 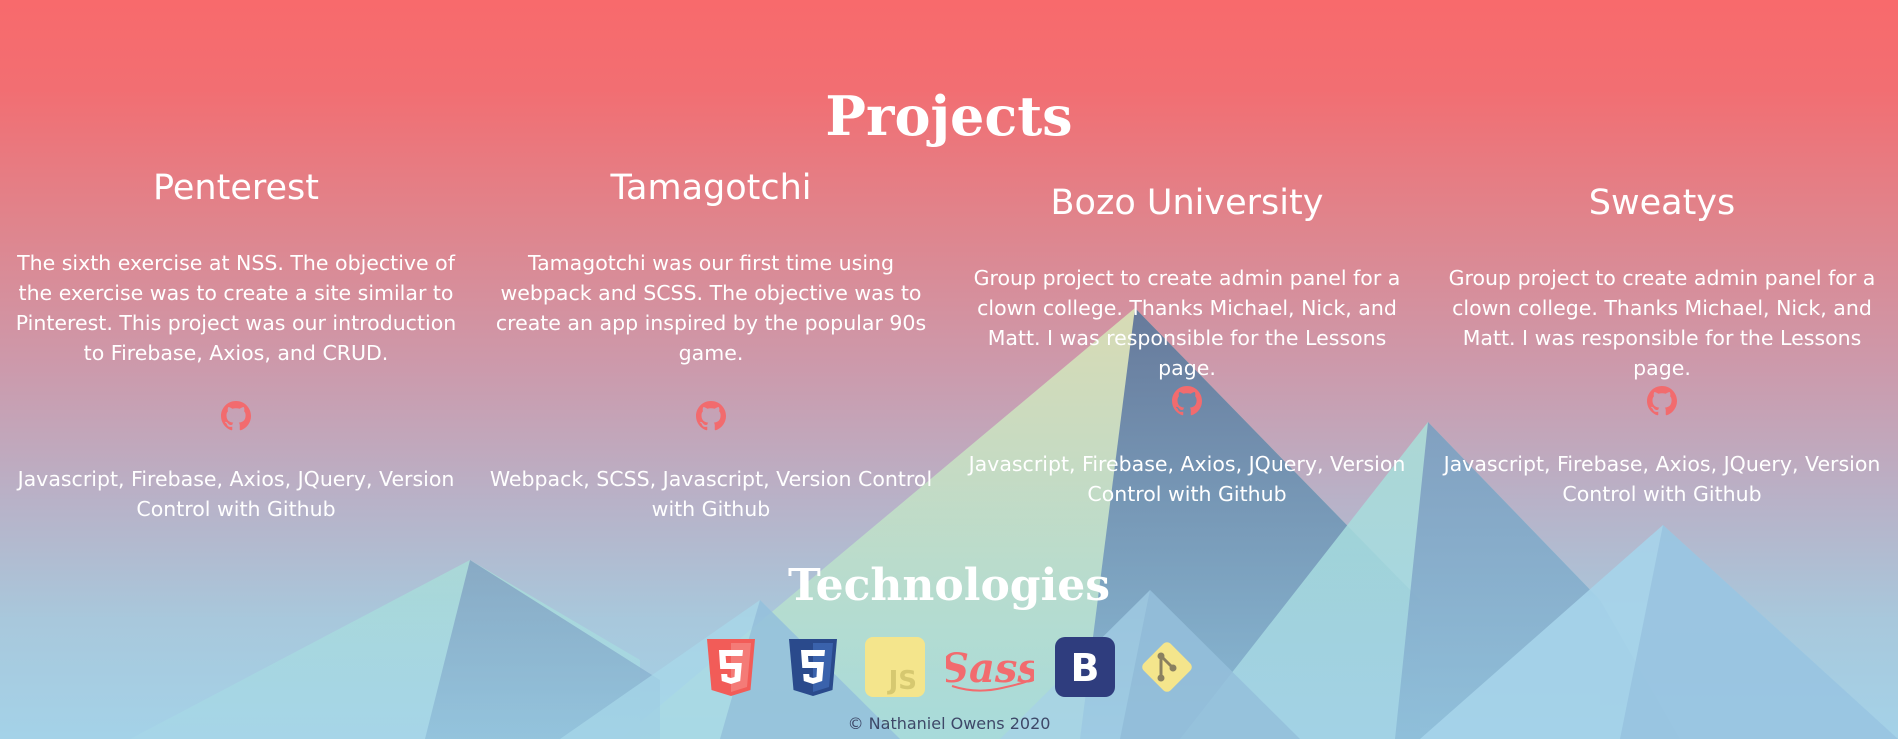 I want to click on css3-icon, so click(x=813, y=667).